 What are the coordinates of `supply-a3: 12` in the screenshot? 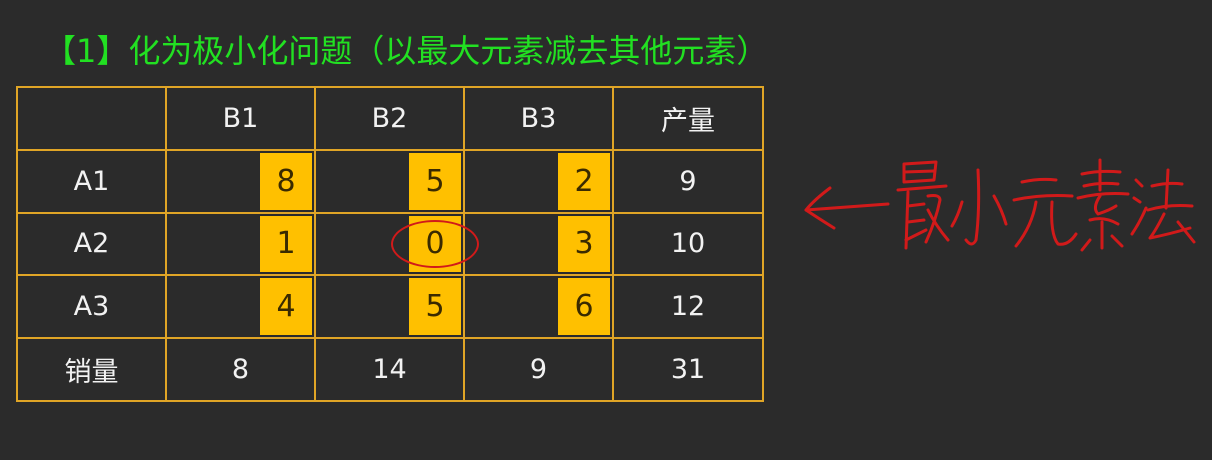 It's located at (688, 307).